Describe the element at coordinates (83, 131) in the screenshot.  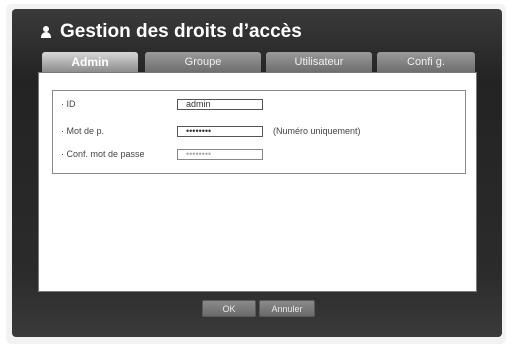
I see `password-label: · Mot de p.` at that location.